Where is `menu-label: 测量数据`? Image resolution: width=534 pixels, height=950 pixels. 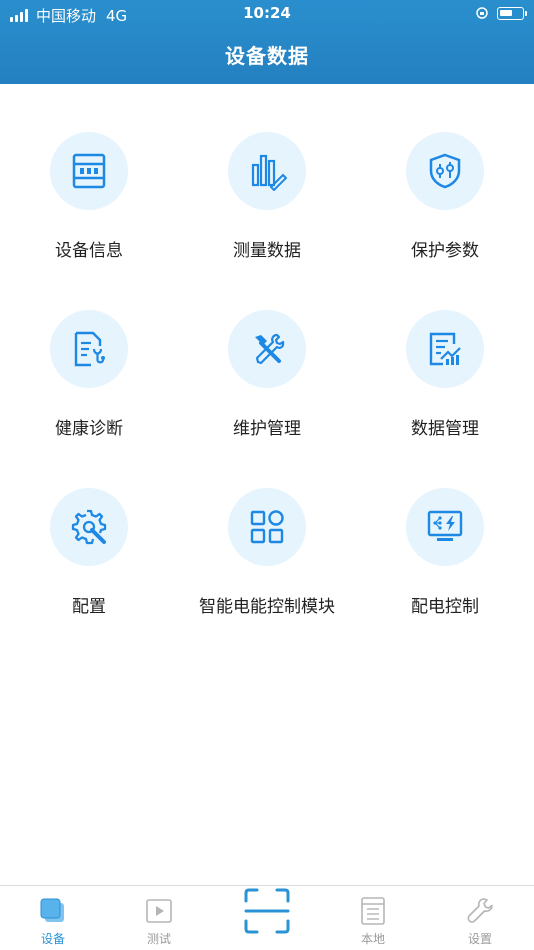 menu-label: 测量数据 is located at coordinates (267, 251).